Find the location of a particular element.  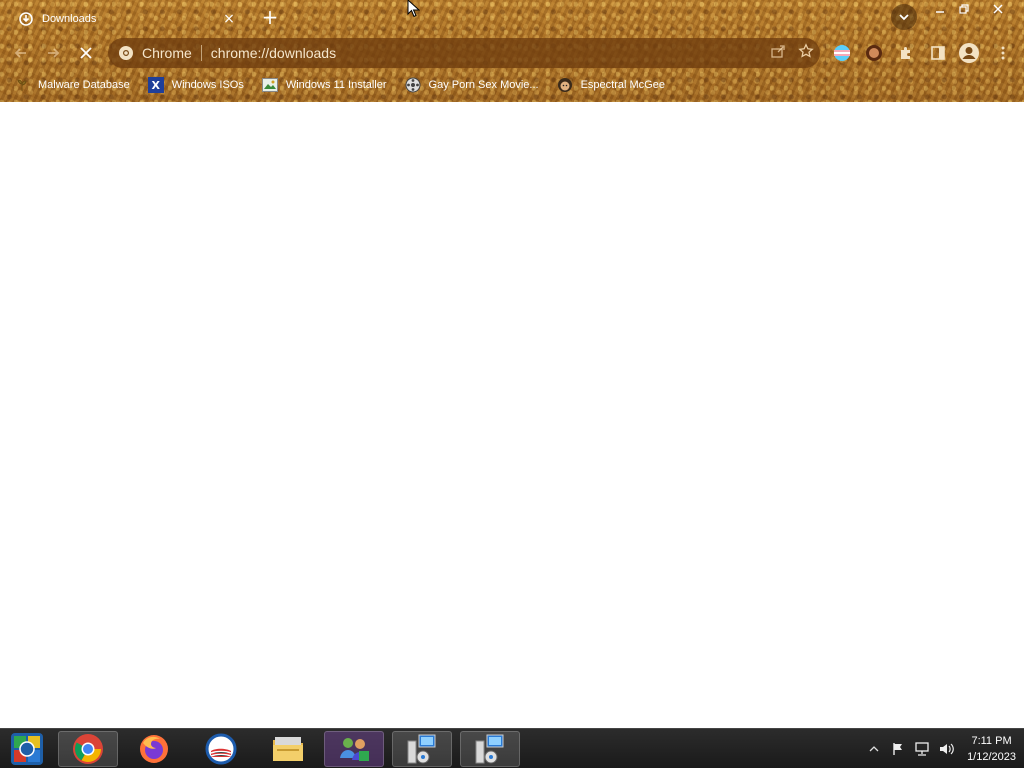

bookmark-star-icon is located at coordinates (806, 51).